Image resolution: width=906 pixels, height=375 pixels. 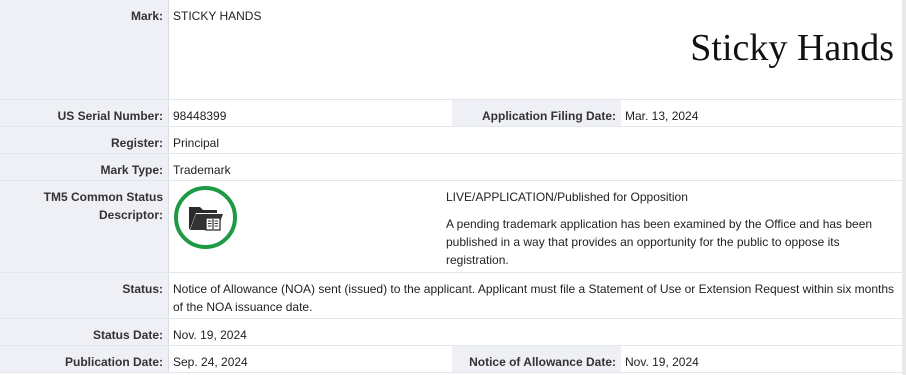 What do you see at coordinates (131, 170) in the screenshot?
I see `mark-type-label: Mark Type:` at bounding box center [131, 170].